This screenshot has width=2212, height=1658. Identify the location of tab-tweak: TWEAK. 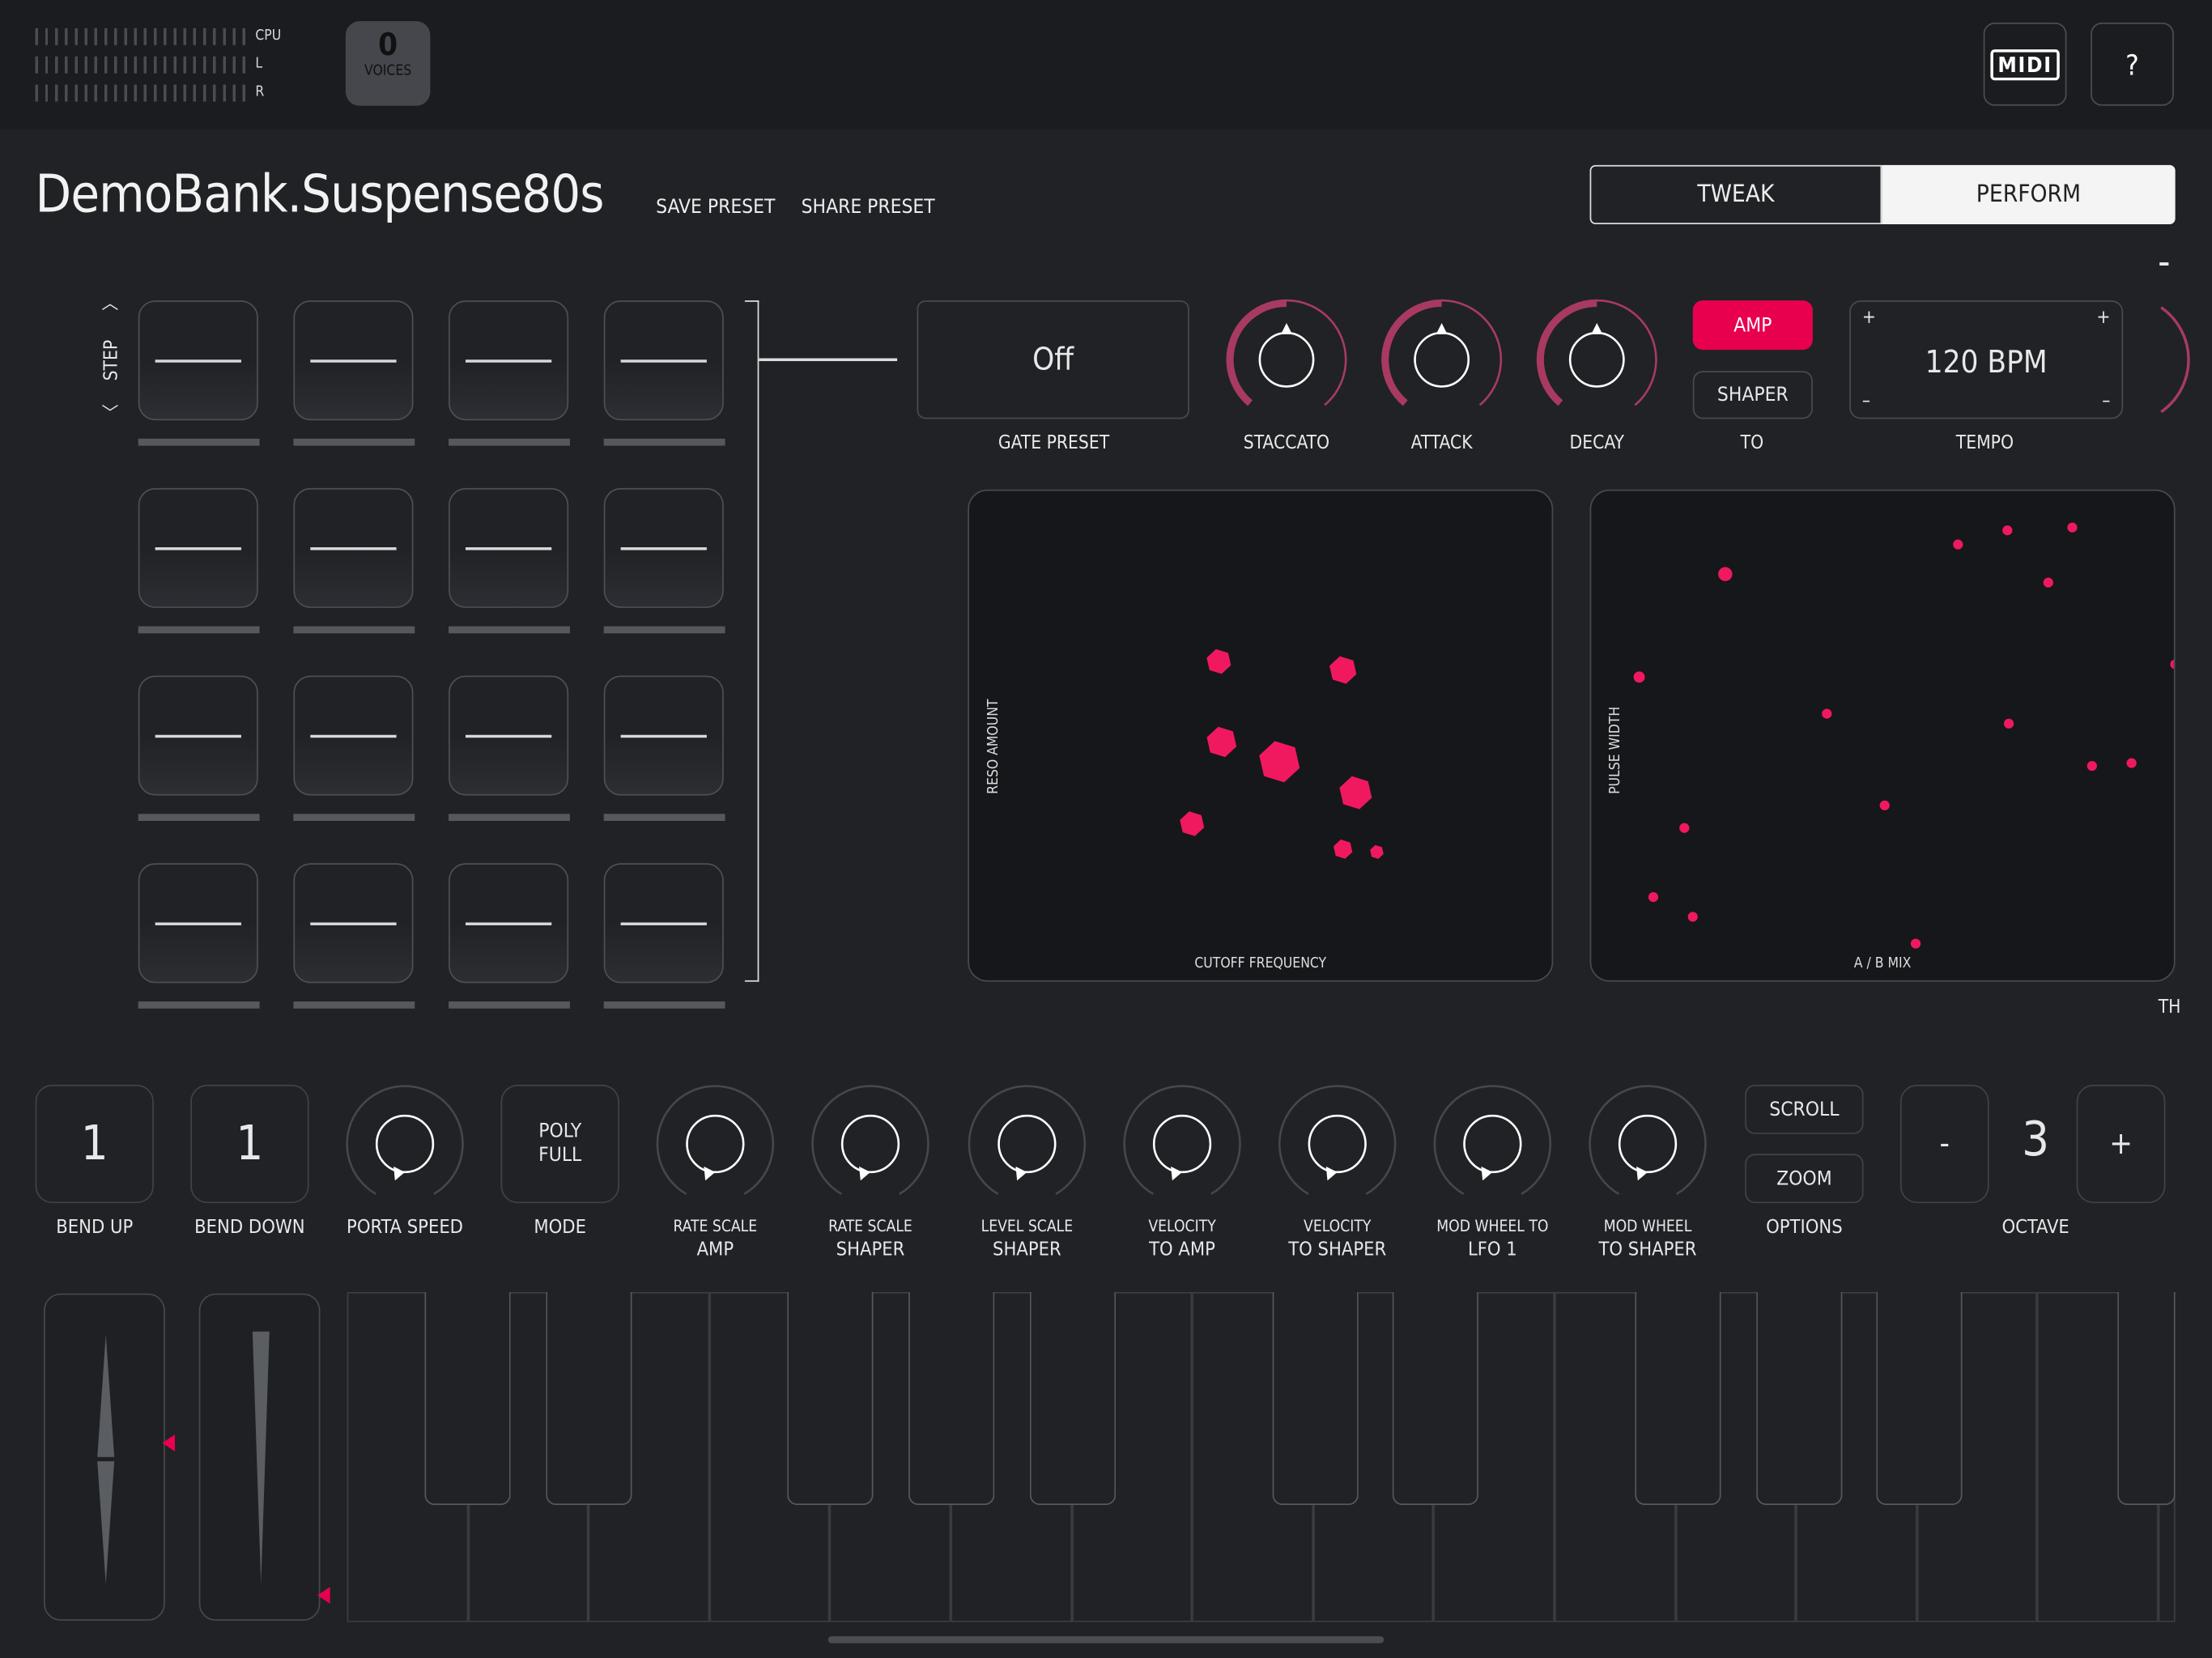
(1736, 194).